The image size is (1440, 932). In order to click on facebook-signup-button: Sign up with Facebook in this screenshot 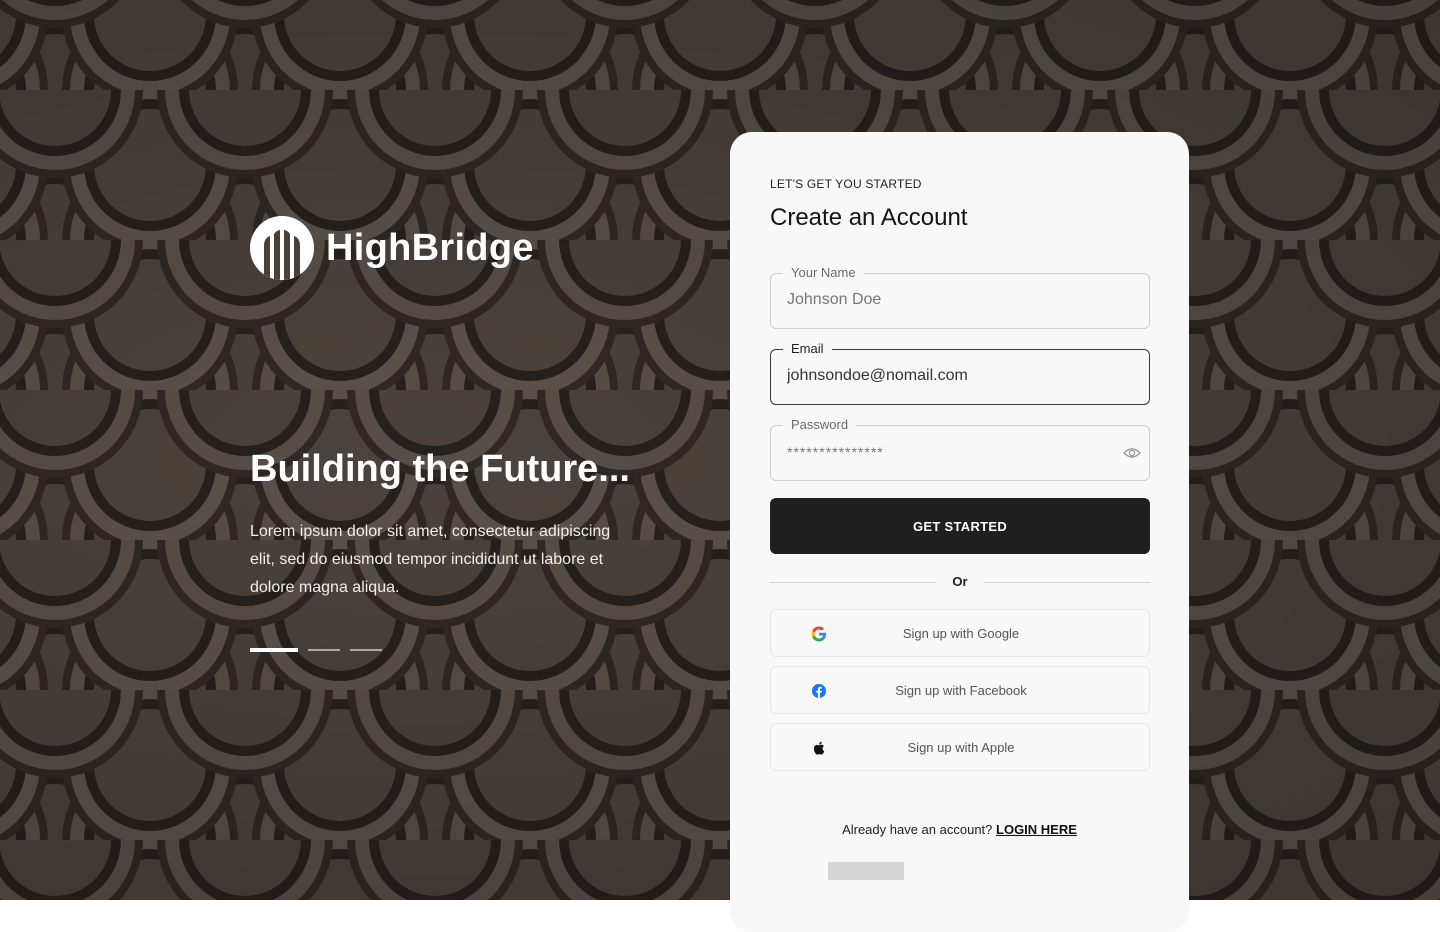, I will do `click(960, 690)`.